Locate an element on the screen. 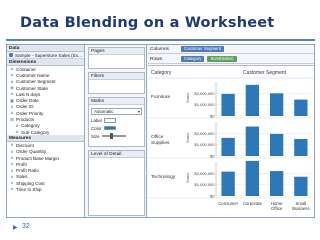 The width and height of the screenshot is (320, 240). page-arrow-icon: ▶ is located at coordinates (15, 228).